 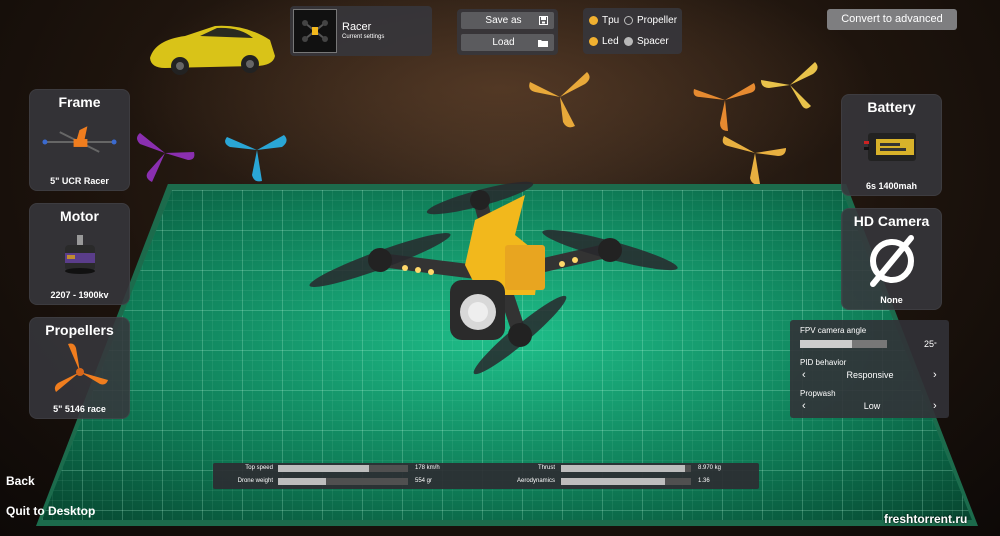 What do you see at coordinates (935, 375) in the screenshot?
I see `pid-next-arrow-icon: ›` at bounding box center [935, 375].